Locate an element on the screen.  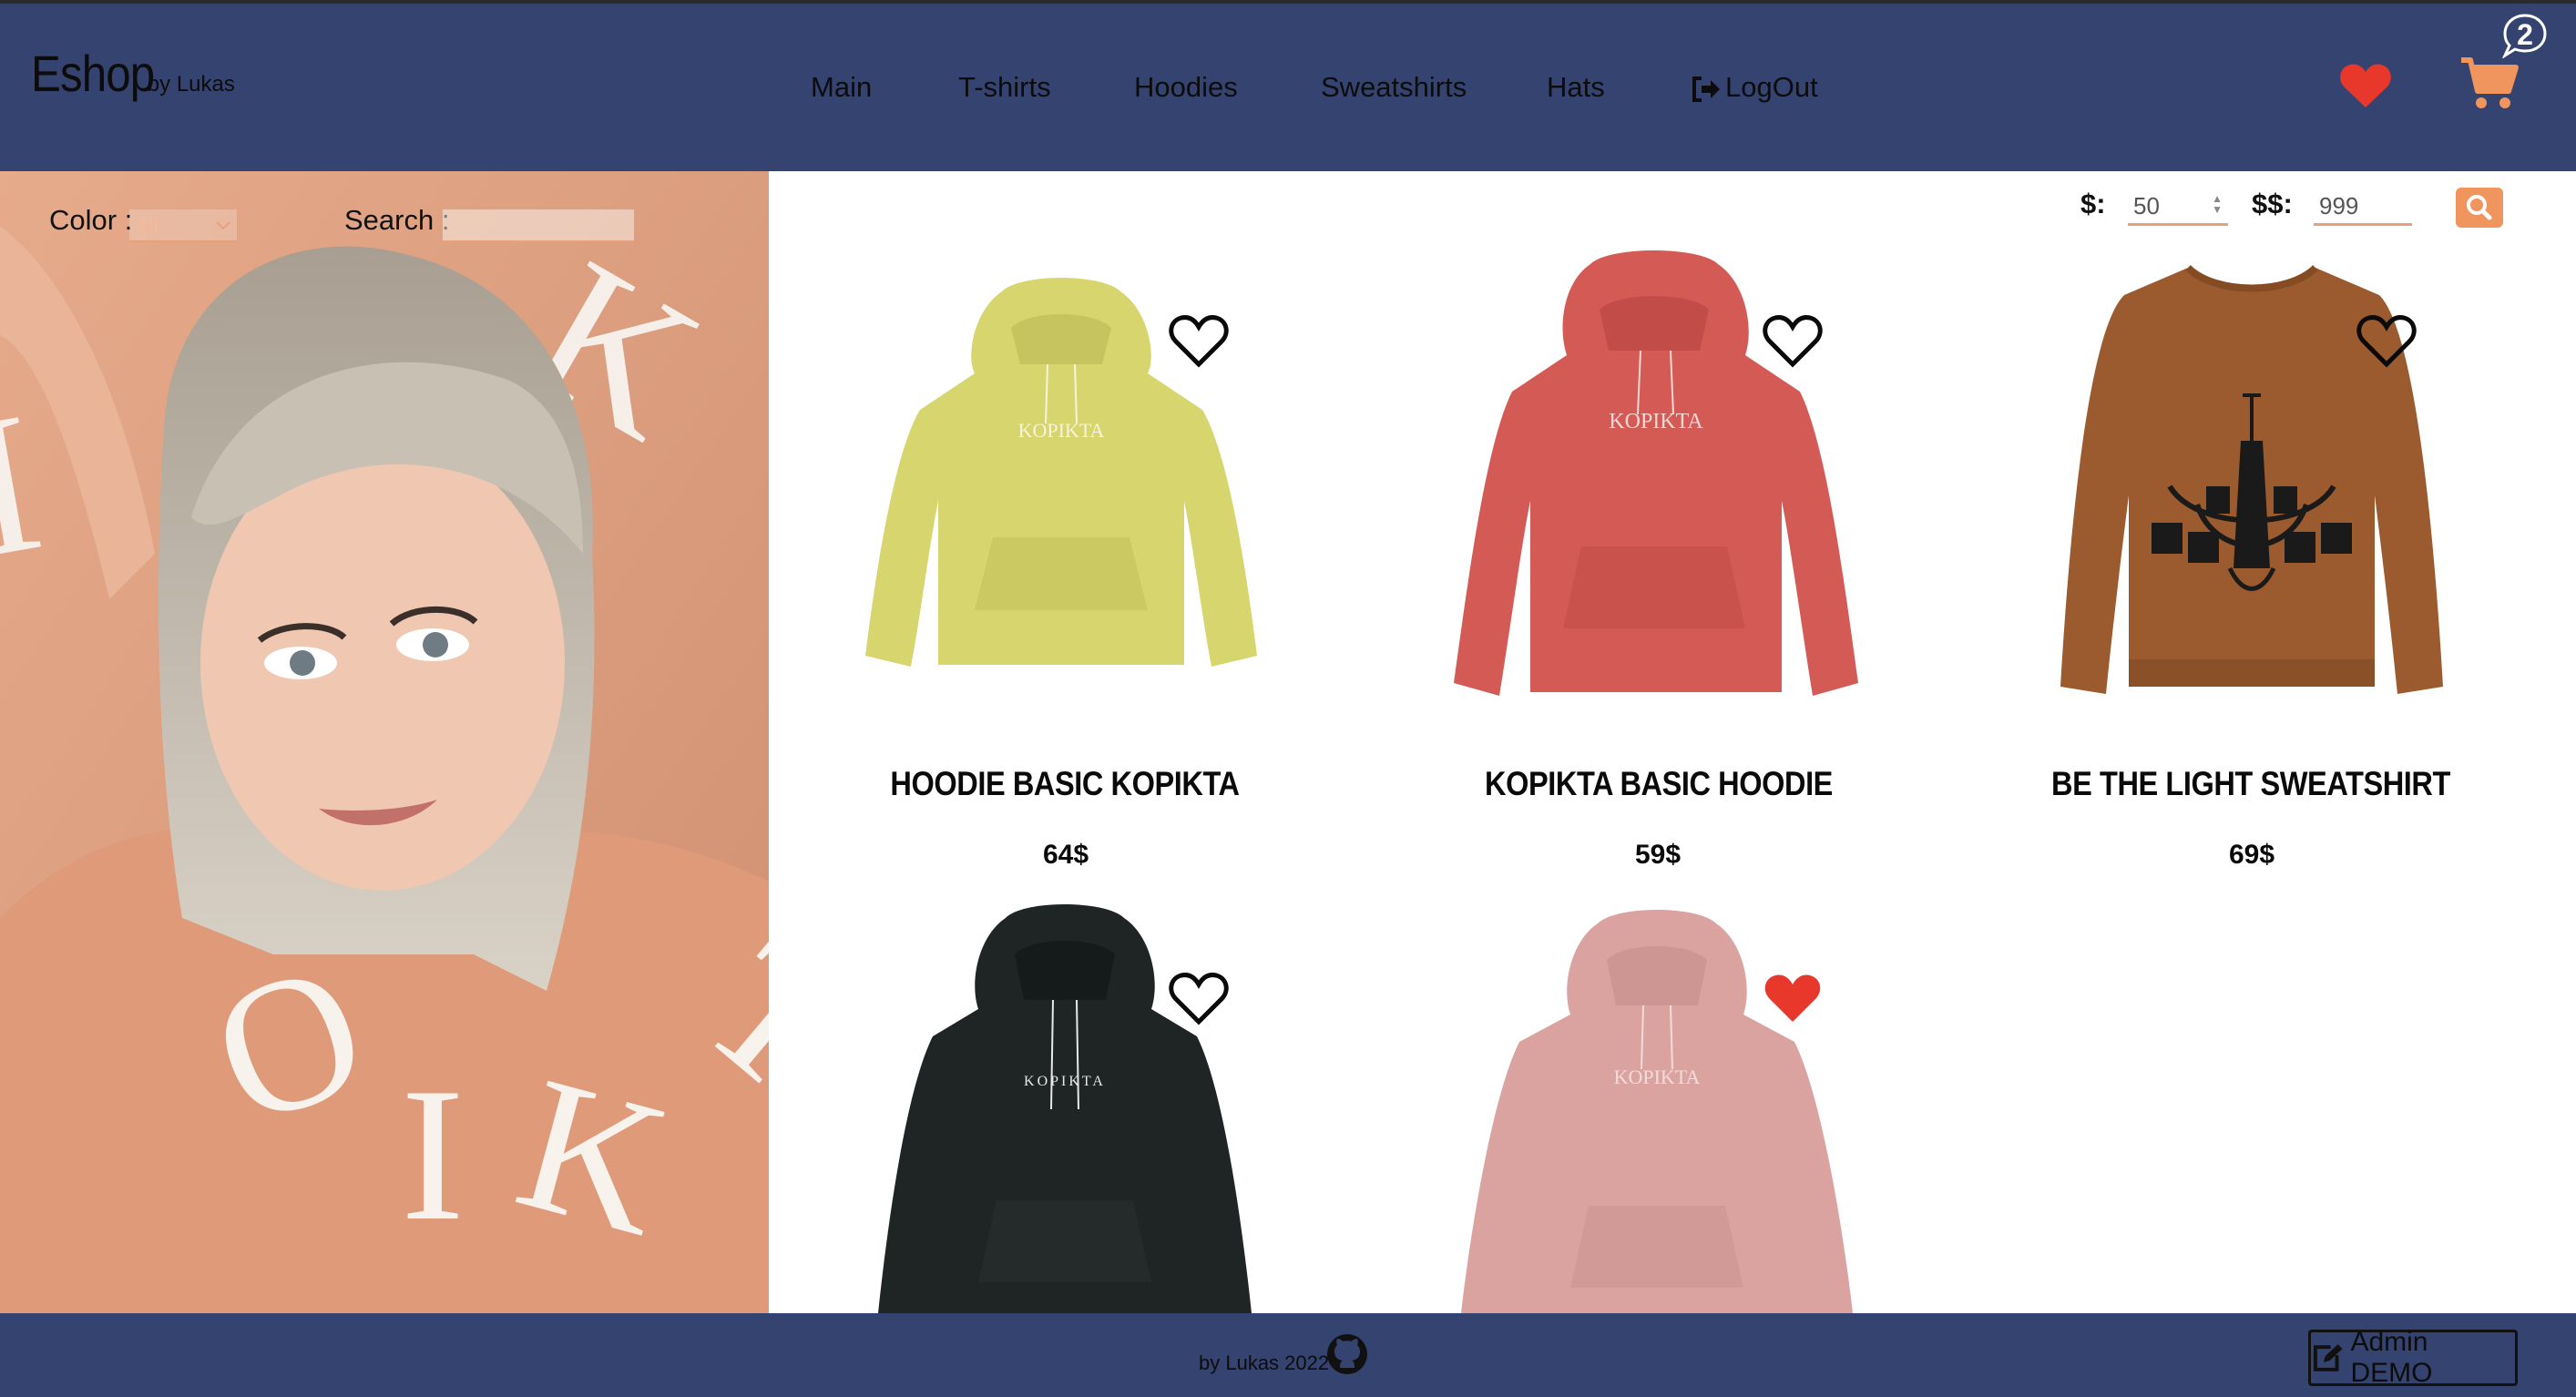
nav-item-sweatshirts: Sweatshirts is located at coordinates (1394, 87).